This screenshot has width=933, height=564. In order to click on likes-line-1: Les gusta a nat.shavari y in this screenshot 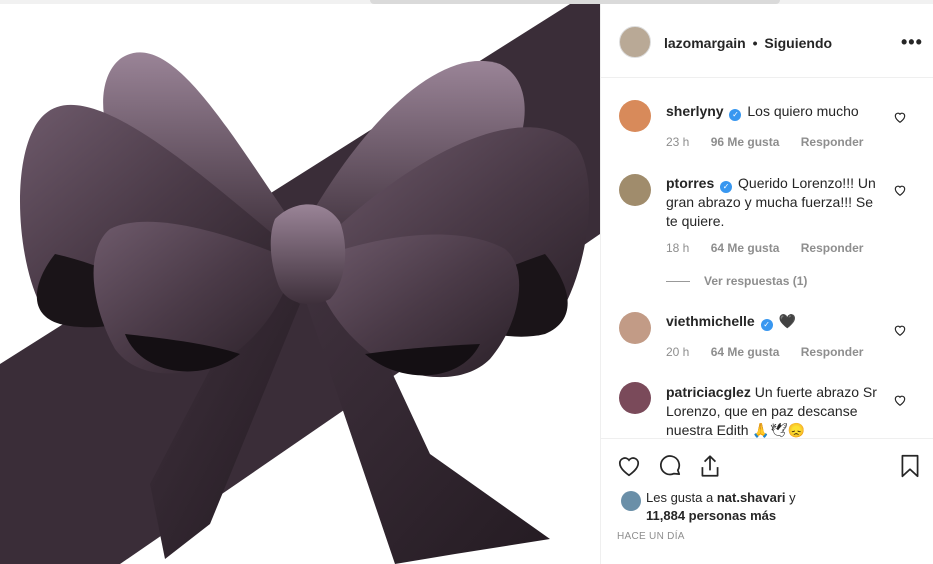, I will do `click(721, 498)`.